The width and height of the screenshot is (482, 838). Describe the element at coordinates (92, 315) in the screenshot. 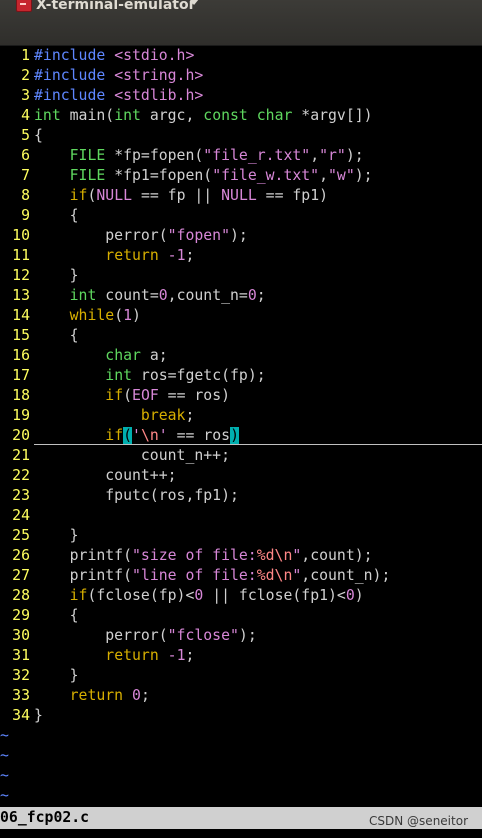

I see `code-token: while` at that location.